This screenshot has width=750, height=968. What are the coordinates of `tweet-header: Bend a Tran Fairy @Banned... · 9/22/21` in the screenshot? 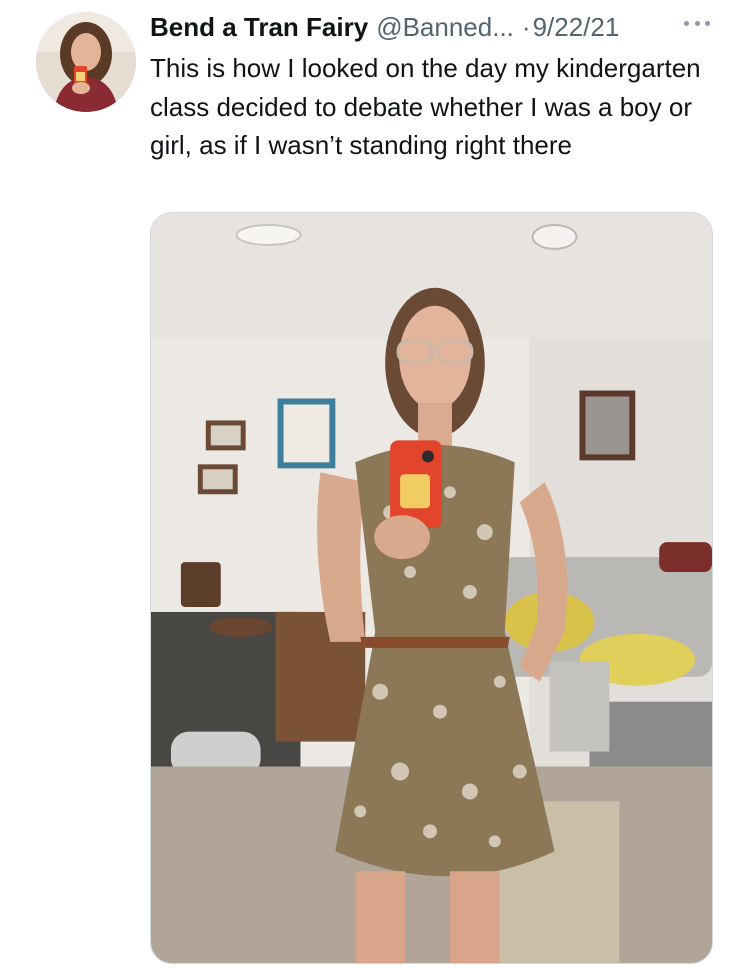 It's located at (430, 29).